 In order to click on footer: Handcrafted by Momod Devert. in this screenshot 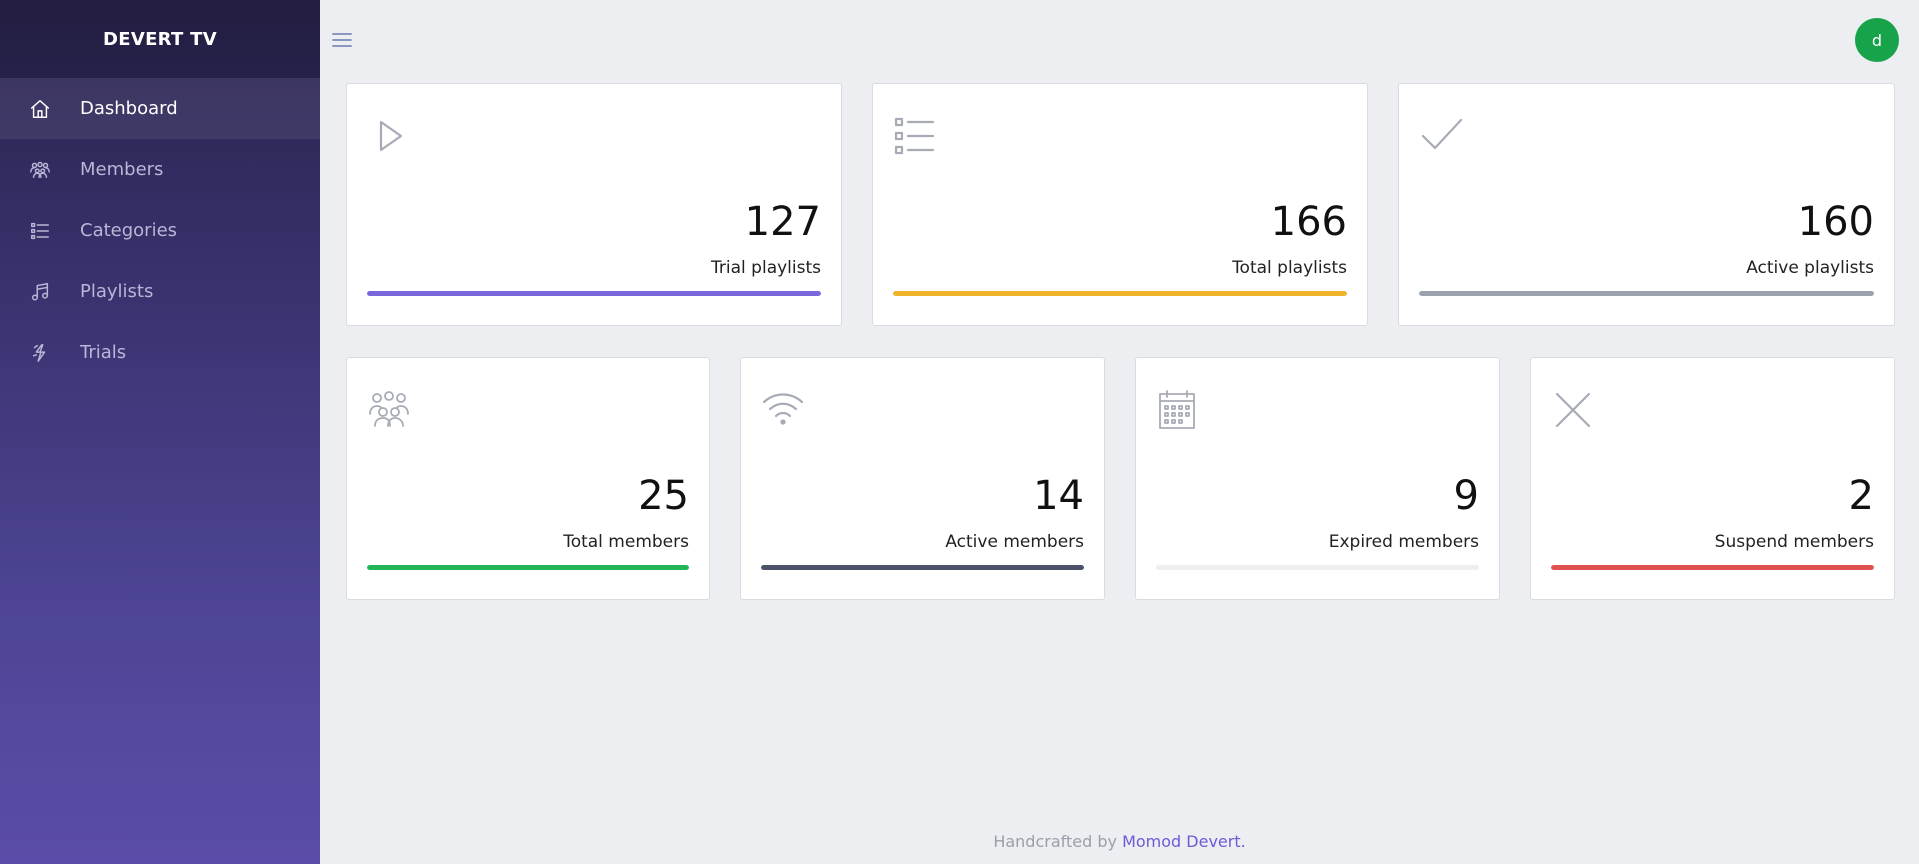, I will do `click(1119, 841)`.